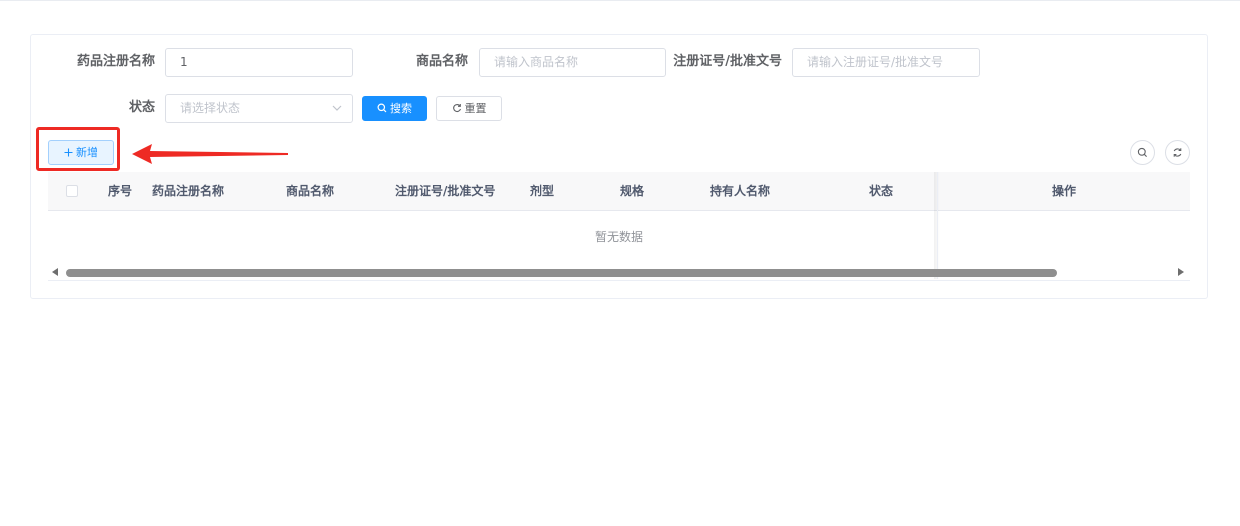 The image size is (1240, 526). What do you see at coordinates (619, 280) in the screenshot?
I see `table-bottom-border` at bounding box center [619, 280].